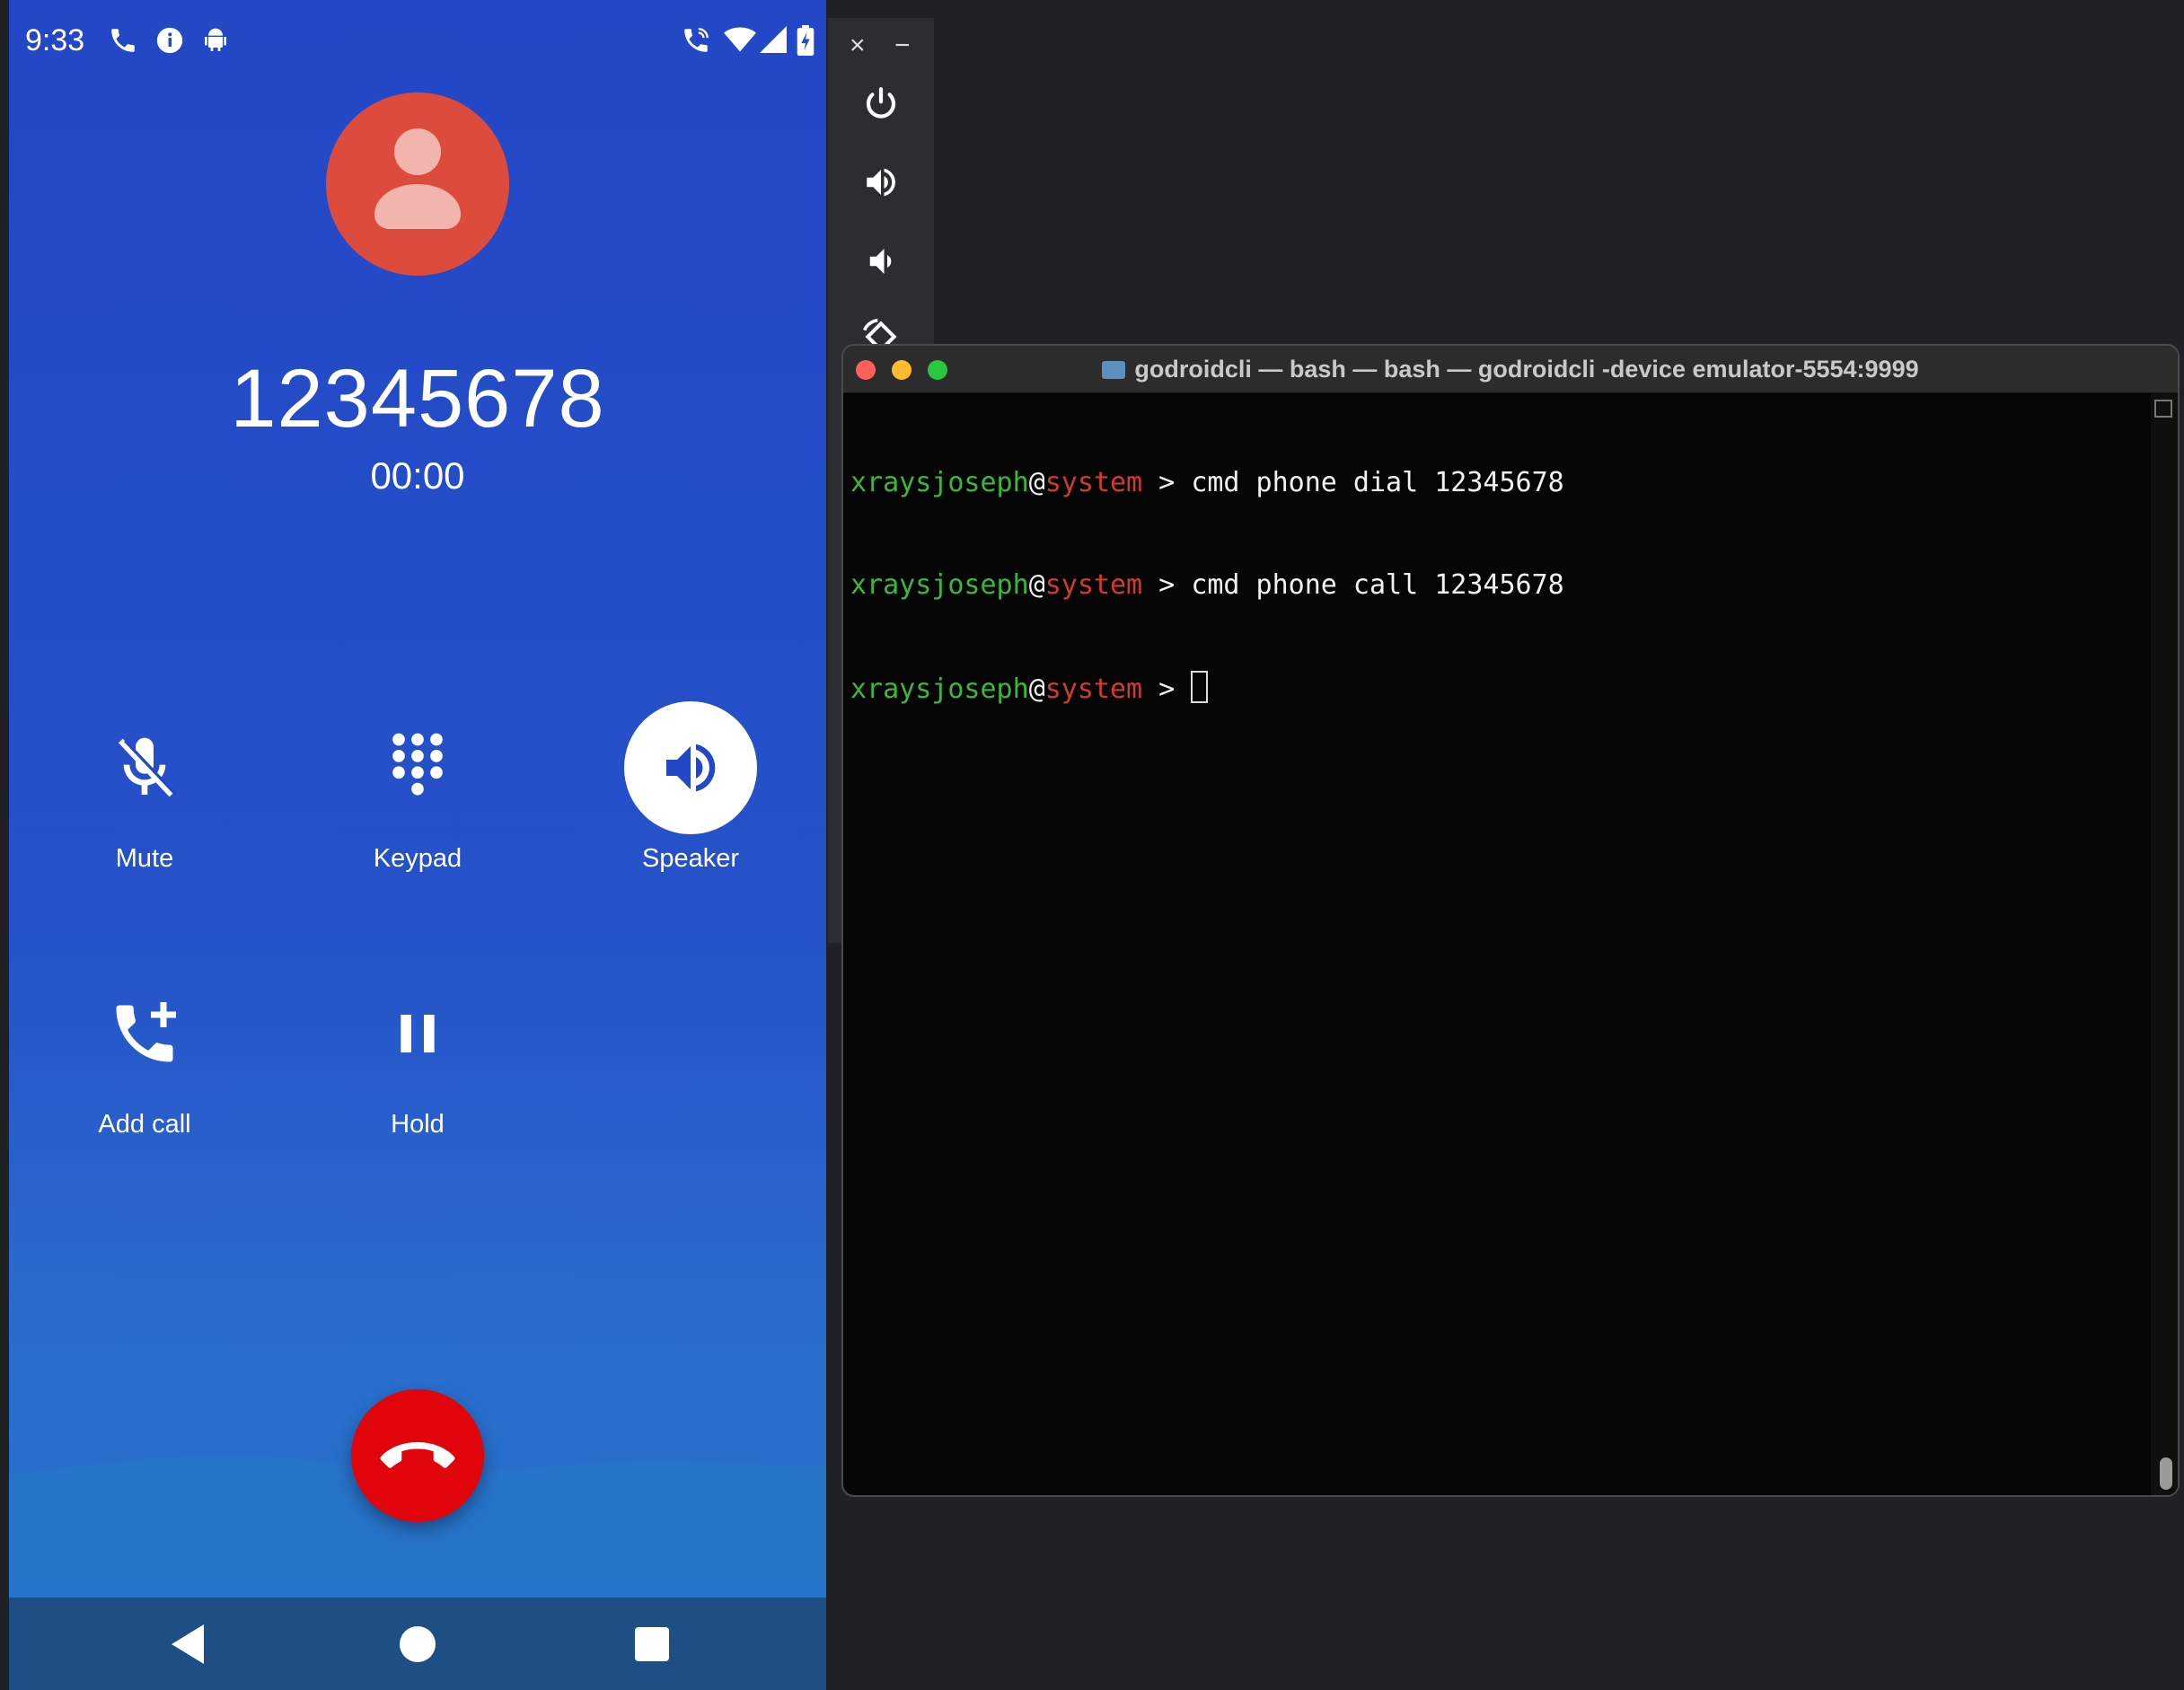 This screenshot has width=2184, height=1690. I want to click on hold-button: Hold, so click(417, 1053).